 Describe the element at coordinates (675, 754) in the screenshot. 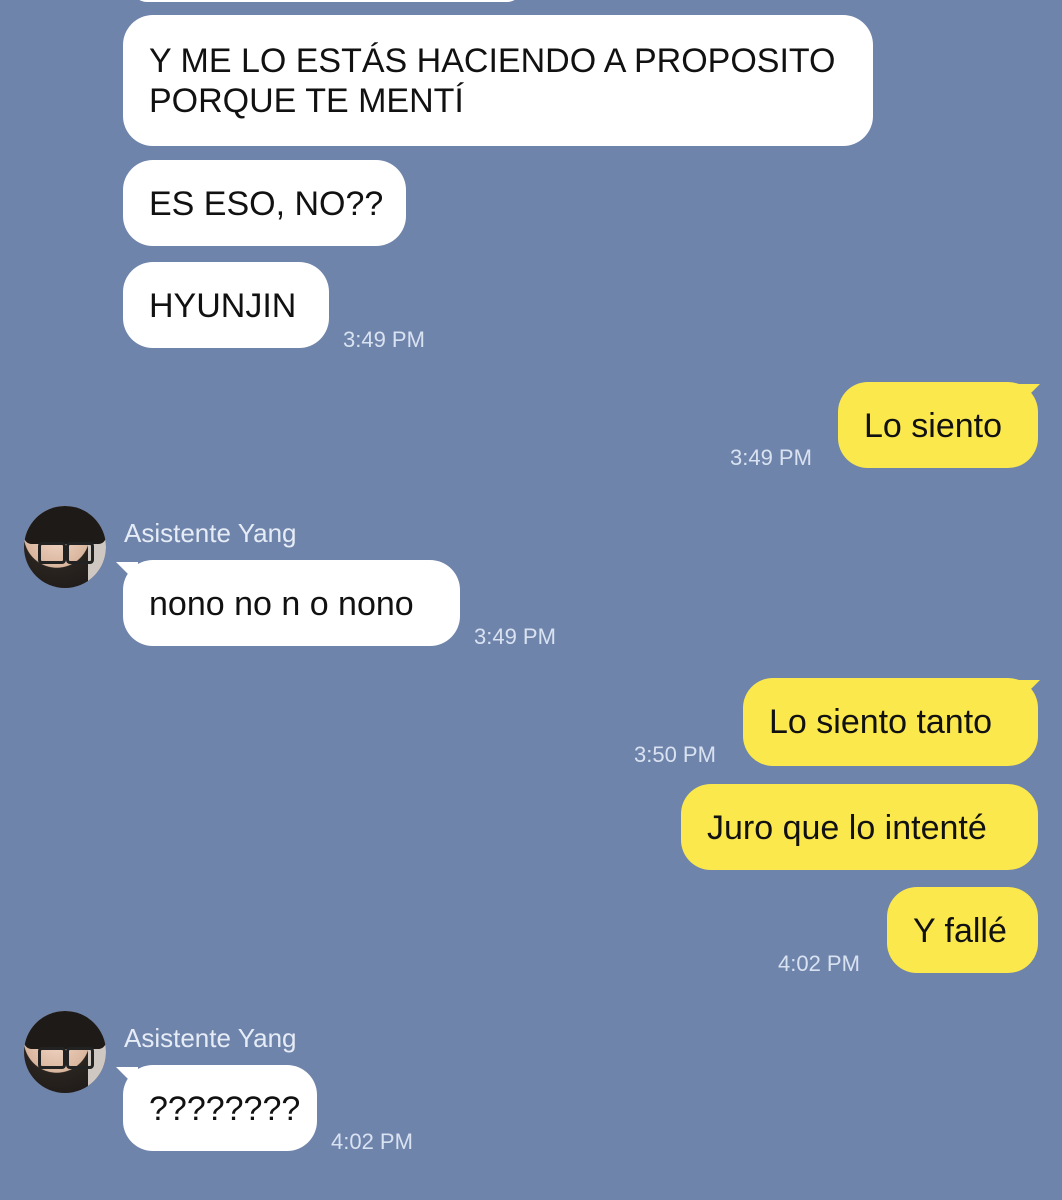

I see `message-timestamp: 3:50 PM` at that location.